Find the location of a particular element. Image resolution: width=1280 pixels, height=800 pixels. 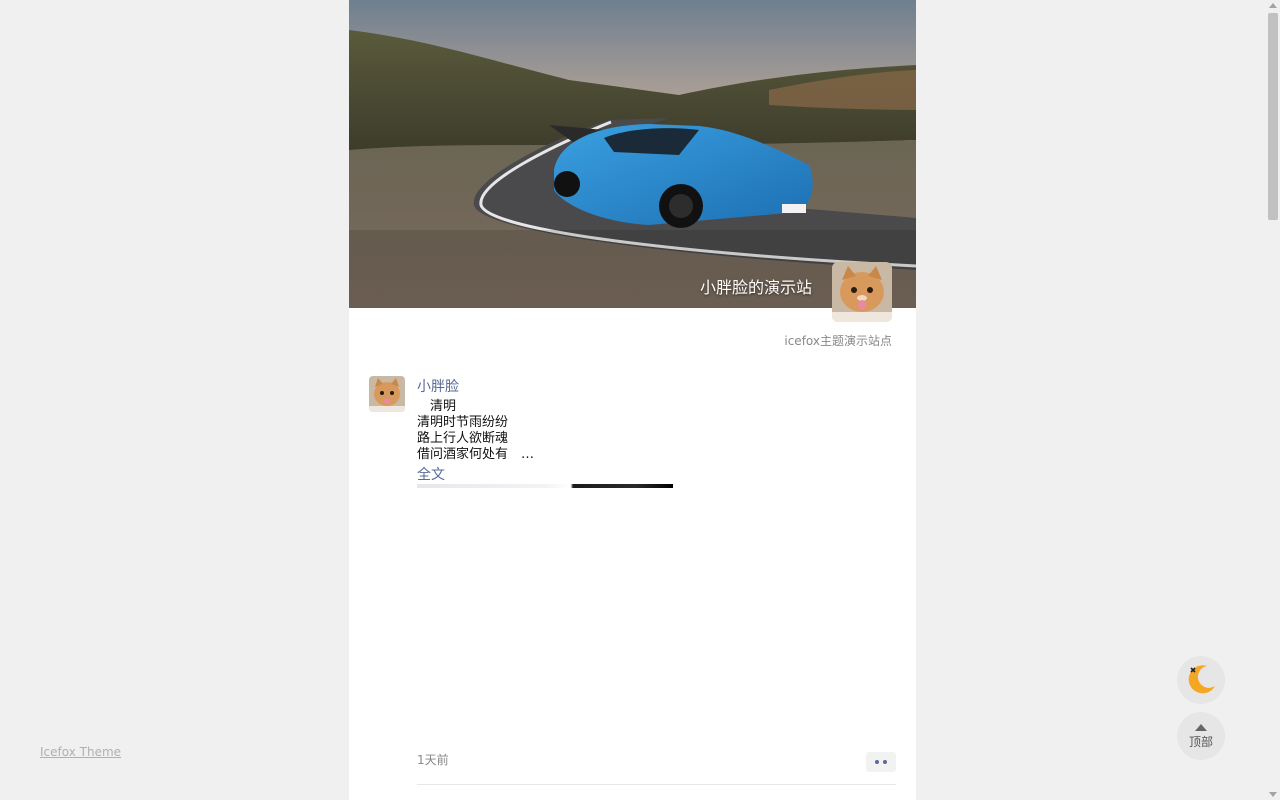

post-footer: 1天前 is located at coordinates (656, 762).